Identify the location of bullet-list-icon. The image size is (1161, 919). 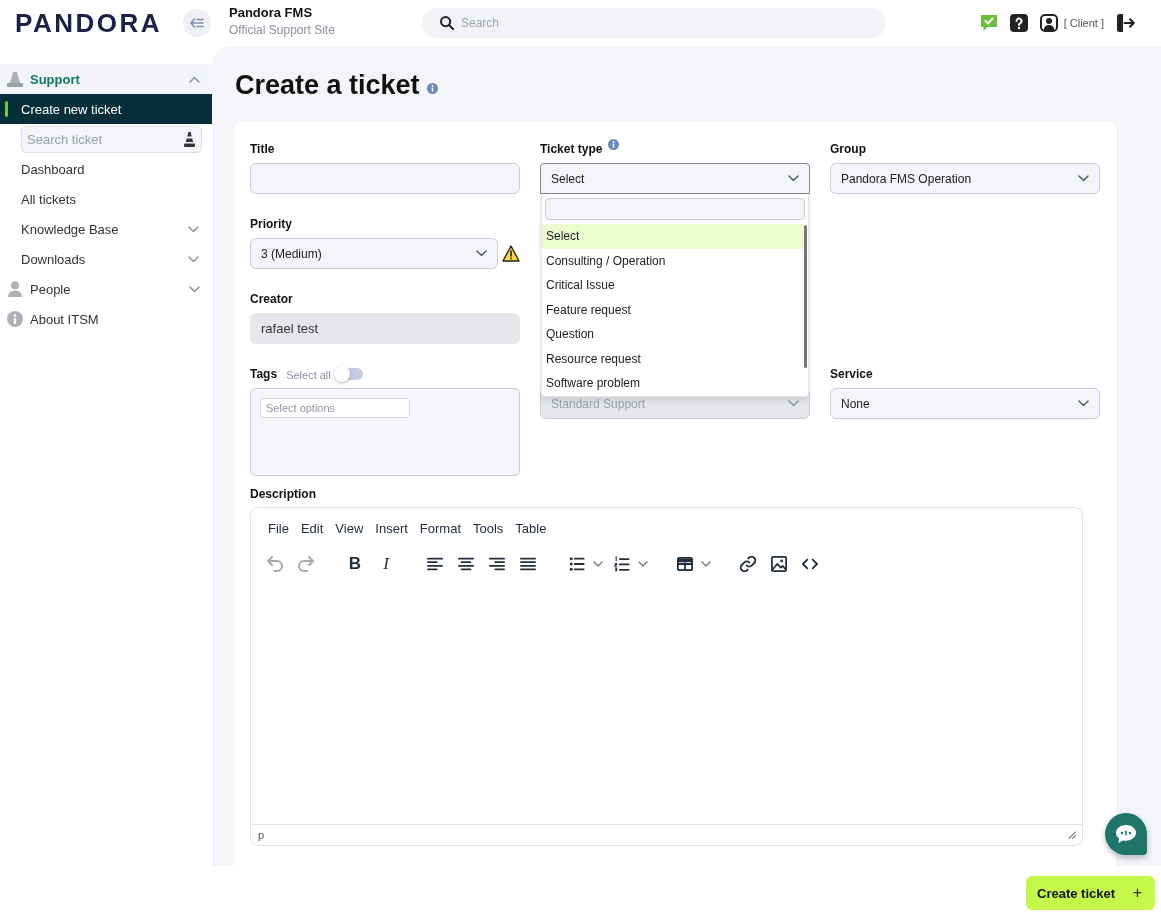
(577, 564).